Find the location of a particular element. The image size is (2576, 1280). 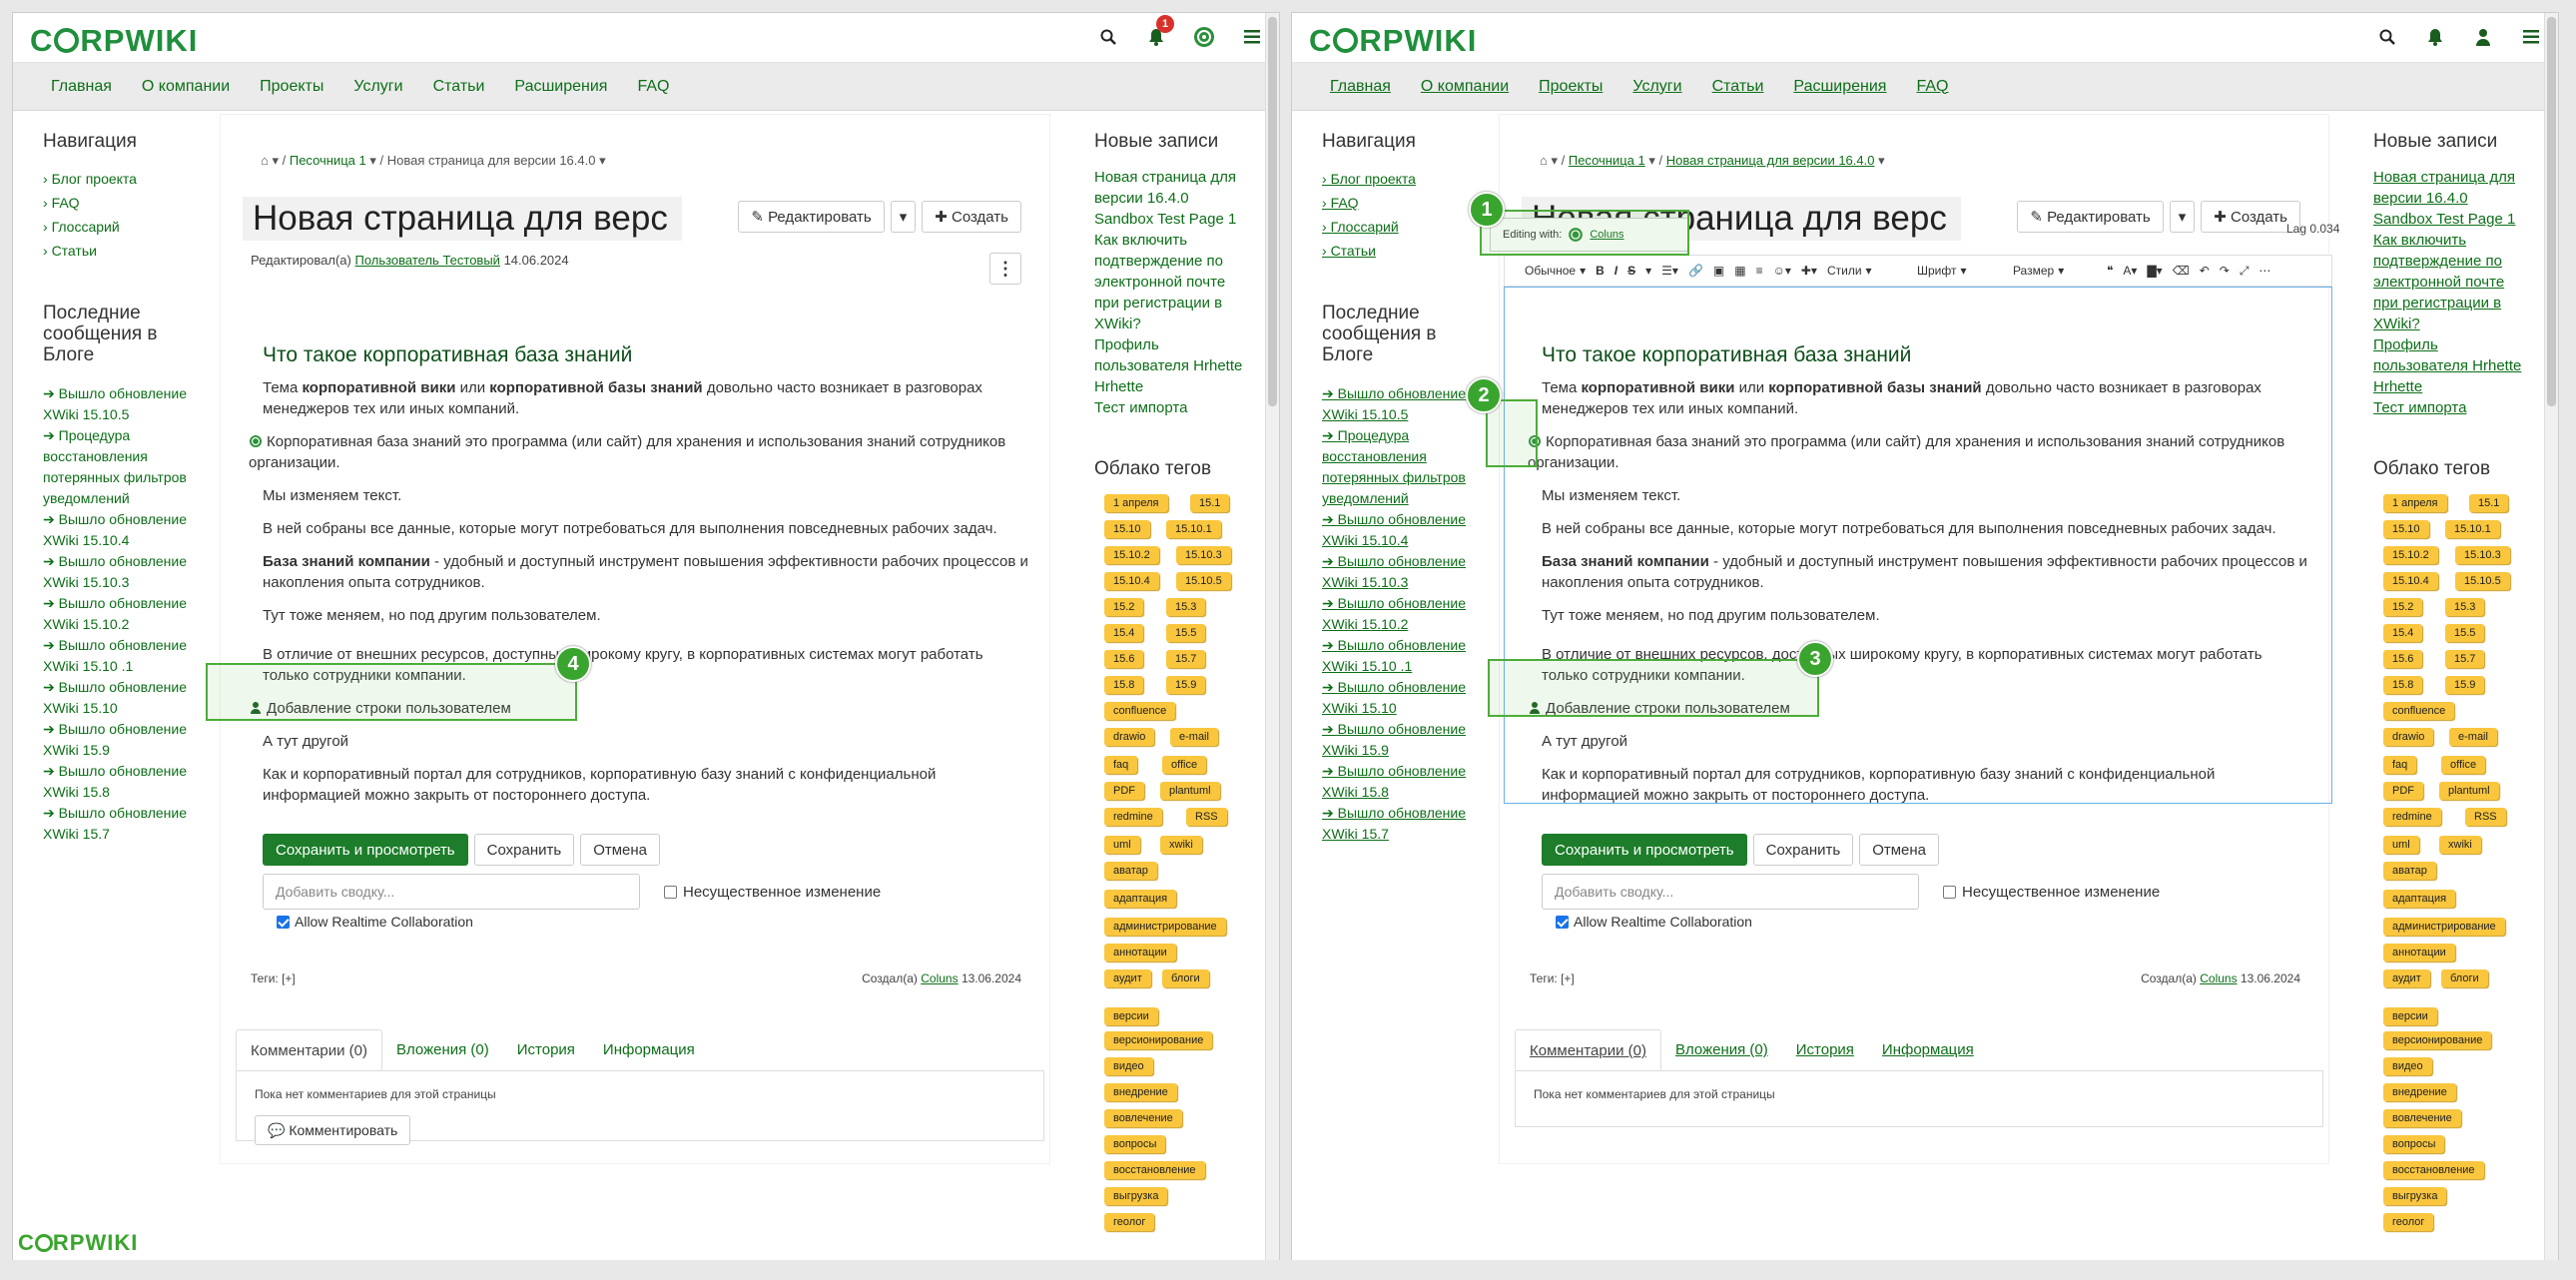

save-button: Сохранить is located at coordinates (524, 850).